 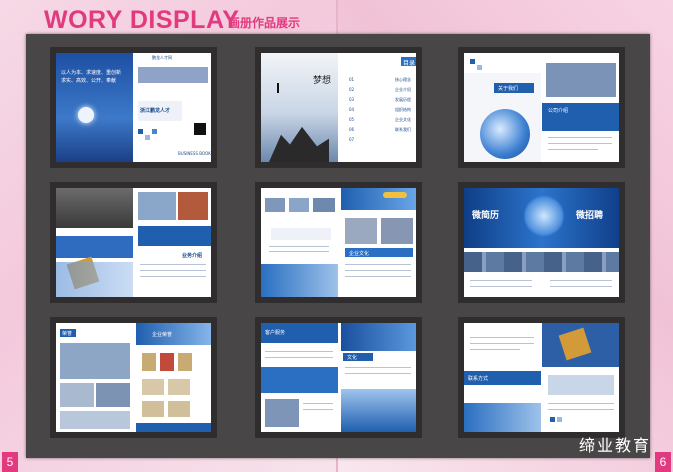 I want to click on thumbnail-about: 关于我们 公司介绍, so click(x=541, y=107).